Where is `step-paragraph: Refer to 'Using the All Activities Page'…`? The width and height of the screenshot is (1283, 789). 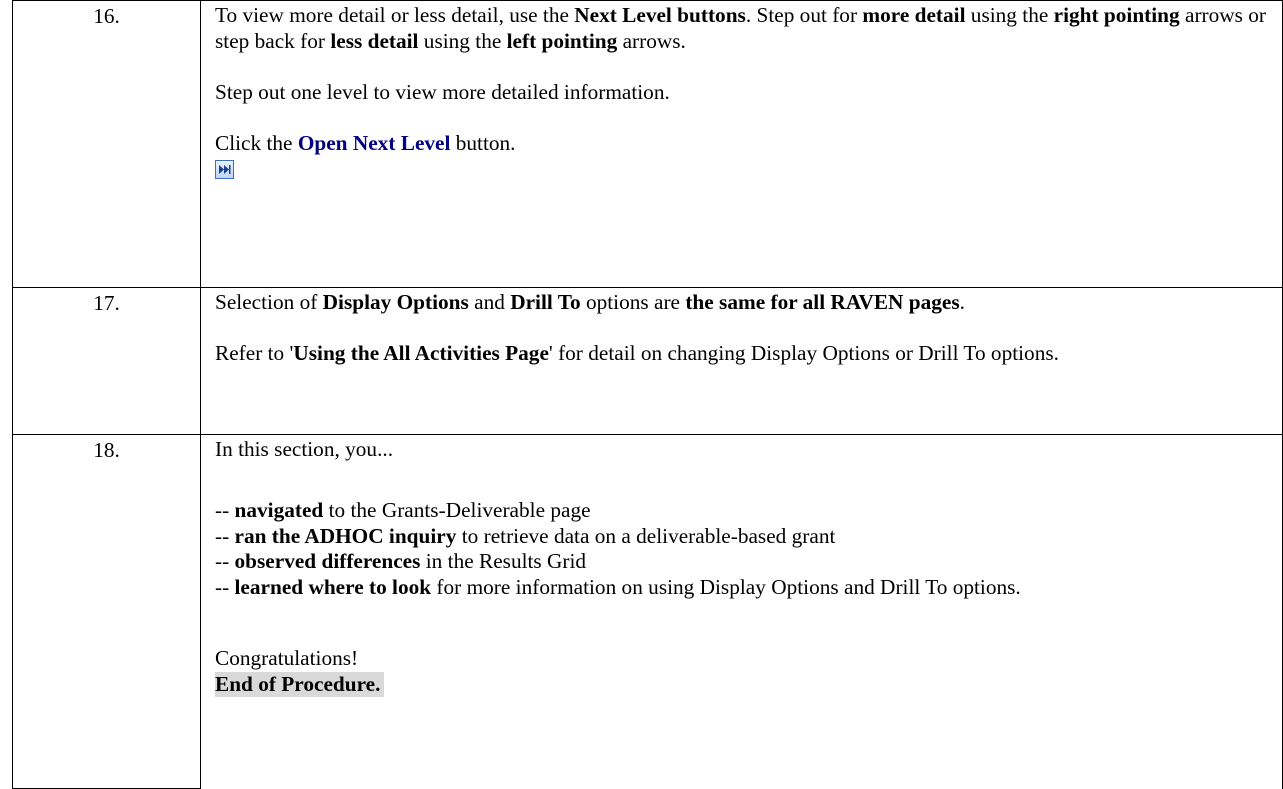 step-paragraph: Refer to 'Using the All Activities Page'… is located at coordinates (743, 354).